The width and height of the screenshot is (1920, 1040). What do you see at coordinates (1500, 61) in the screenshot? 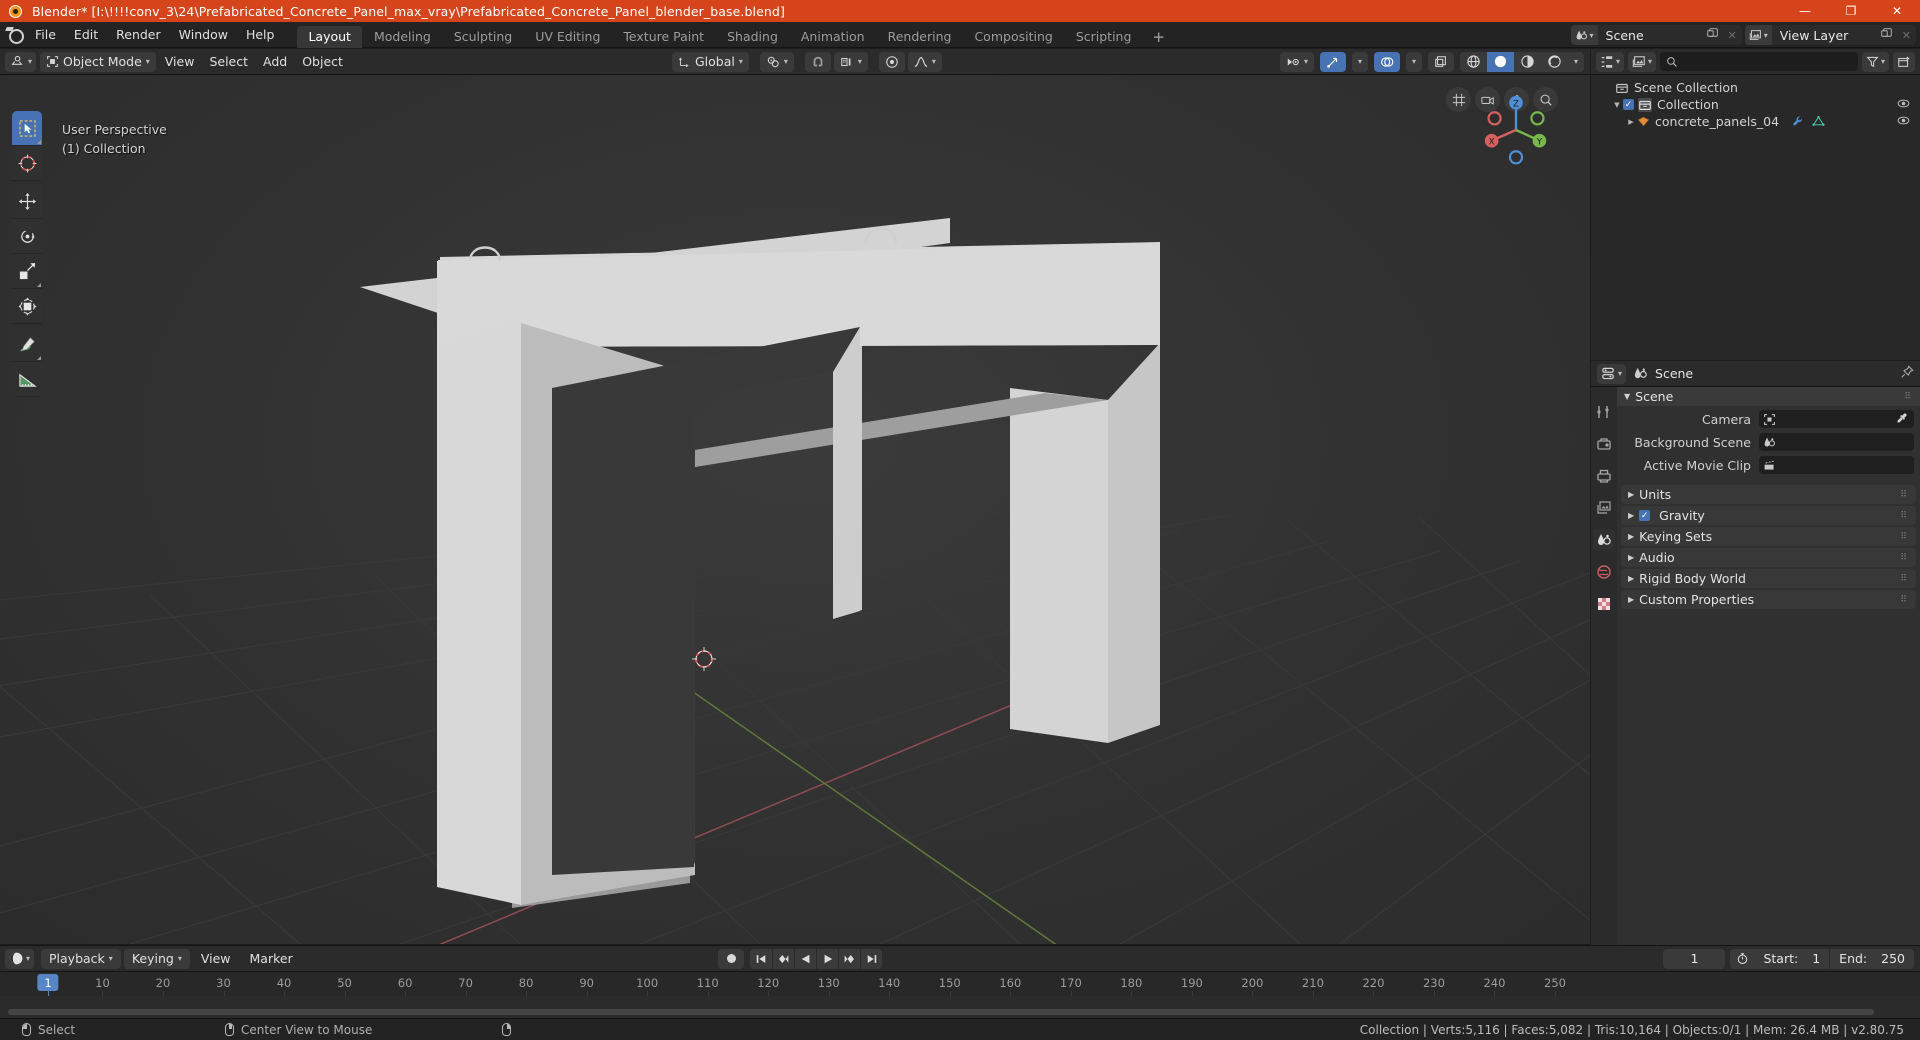
I see `shading-solid` at bounding box center [1500, 61].